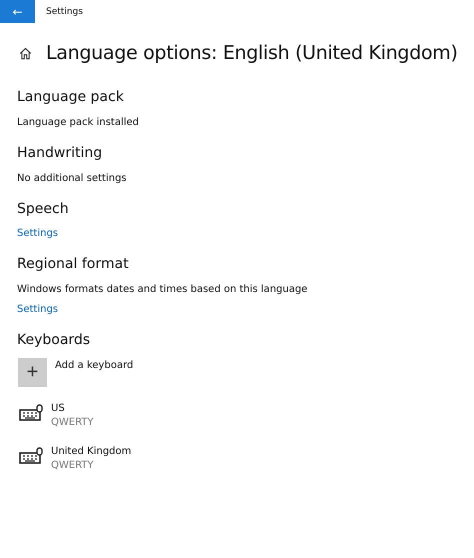 The height and width of the screenshot is (558, 474). I want to click on home-icon, so click(25, 53).